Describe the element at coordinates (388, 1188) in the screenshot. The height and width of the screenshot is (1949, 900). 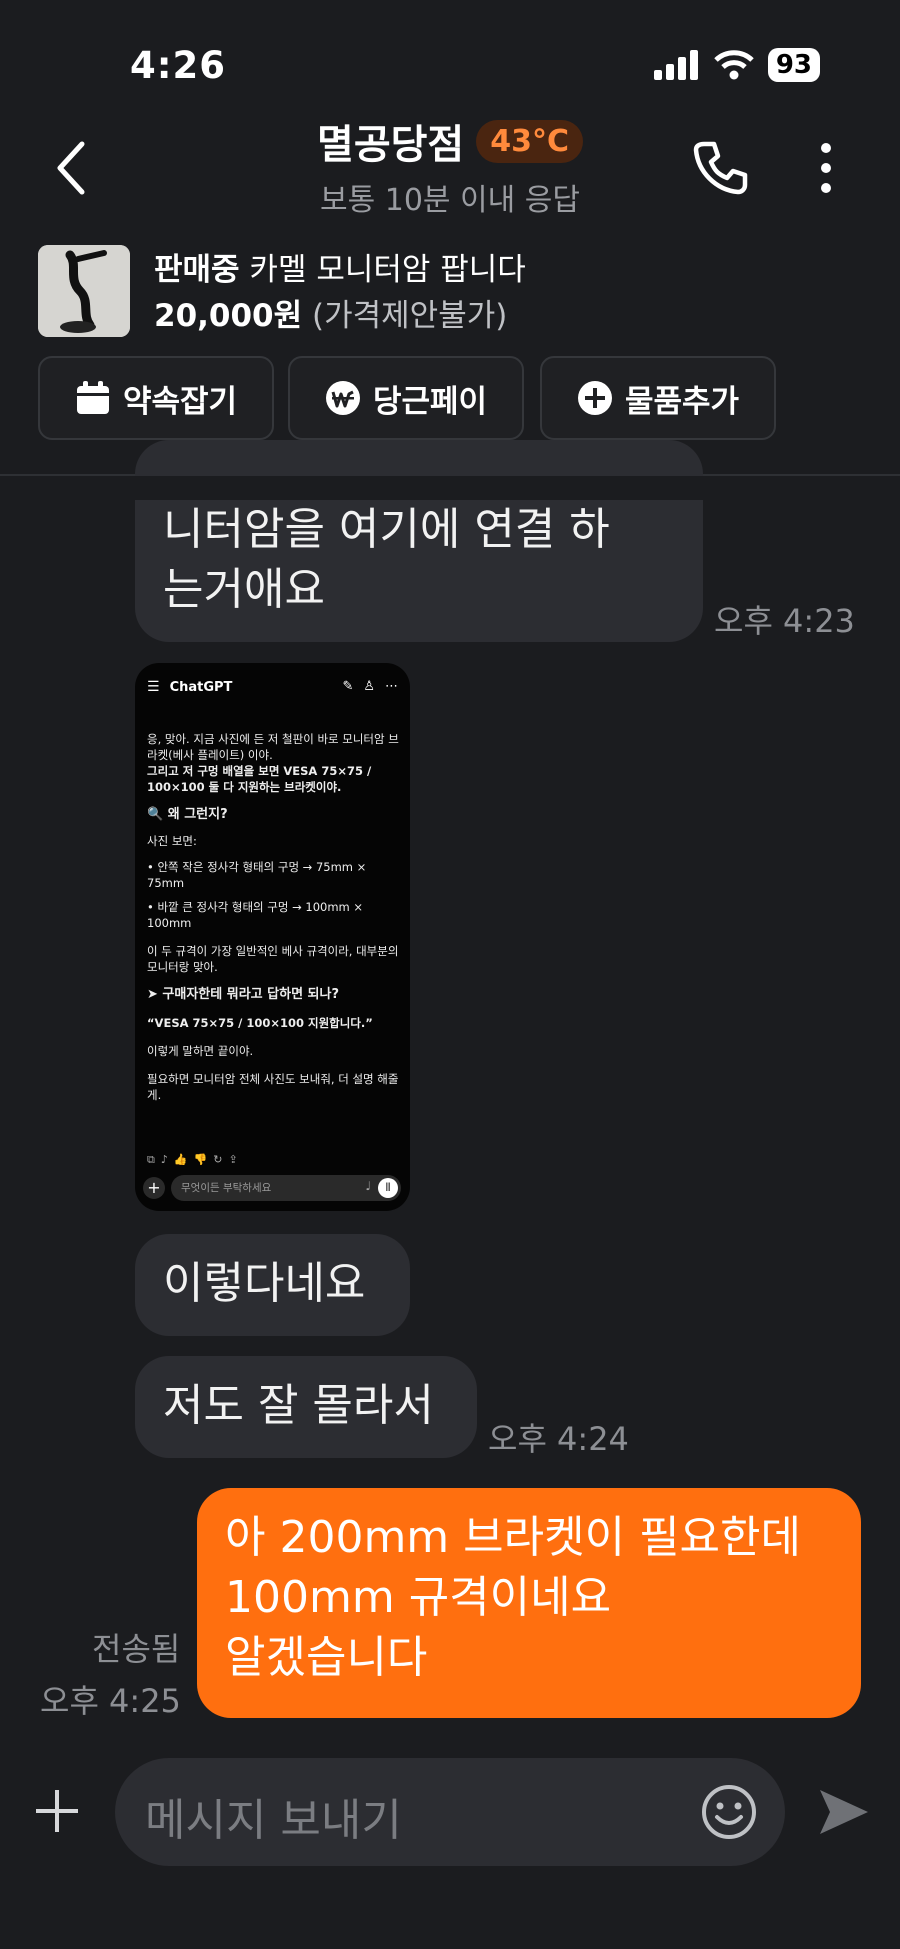
I see `voice-icon: ⦀` at that location.